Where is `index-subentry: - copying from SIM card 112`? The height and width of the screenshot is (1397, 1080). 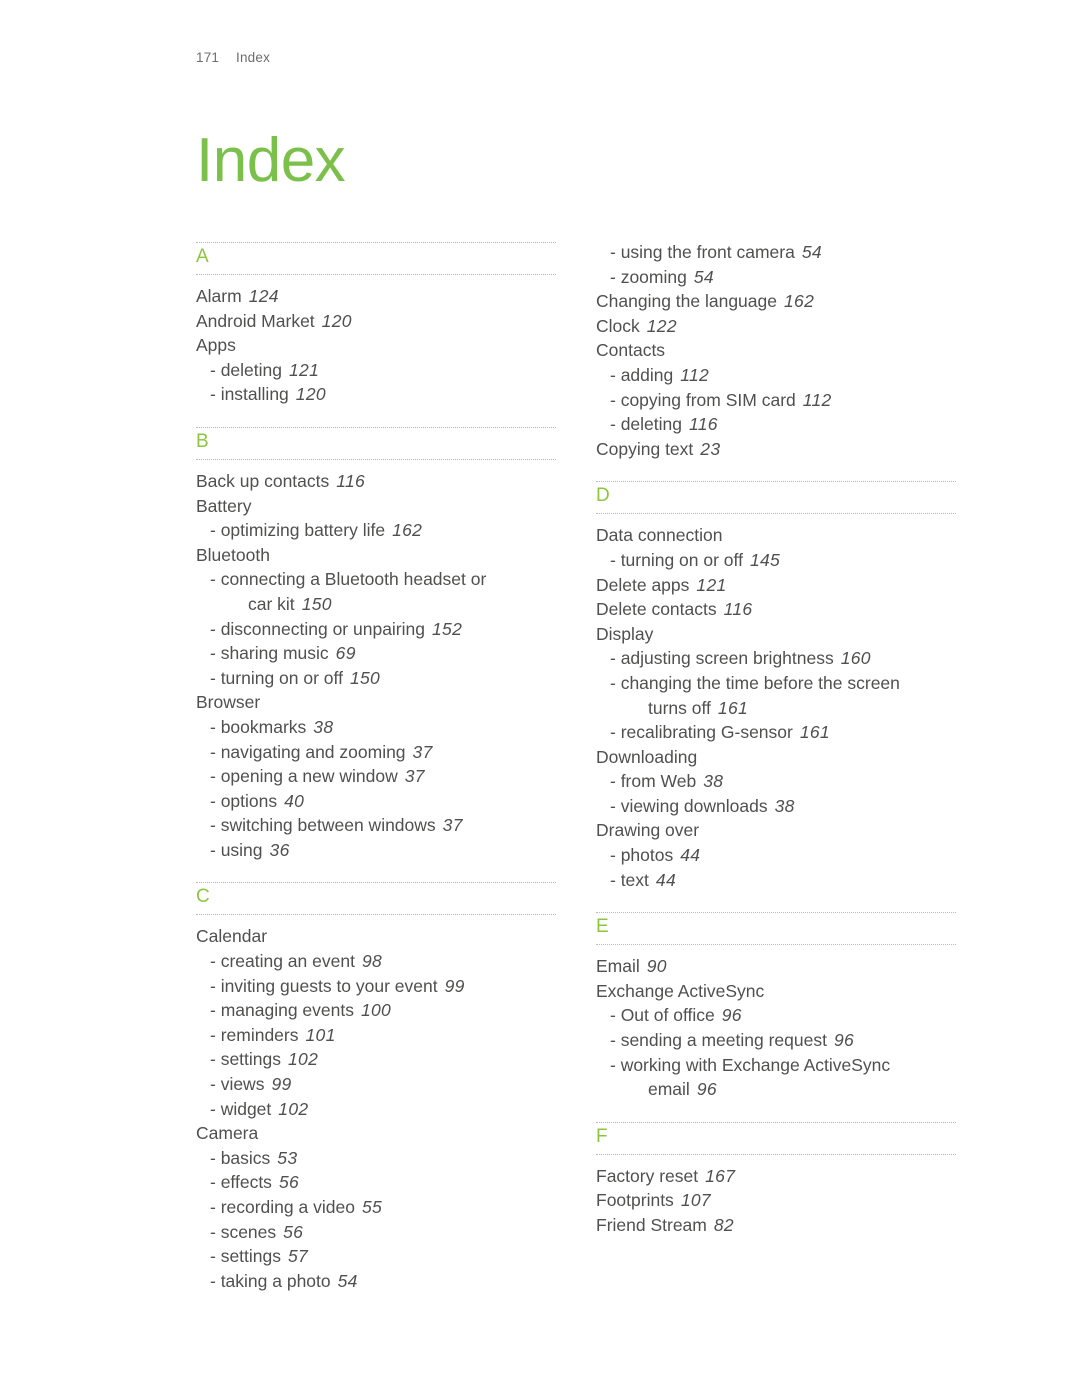 index-subentry: - copying from SIM card 112 is located at coordinates (776, 400).